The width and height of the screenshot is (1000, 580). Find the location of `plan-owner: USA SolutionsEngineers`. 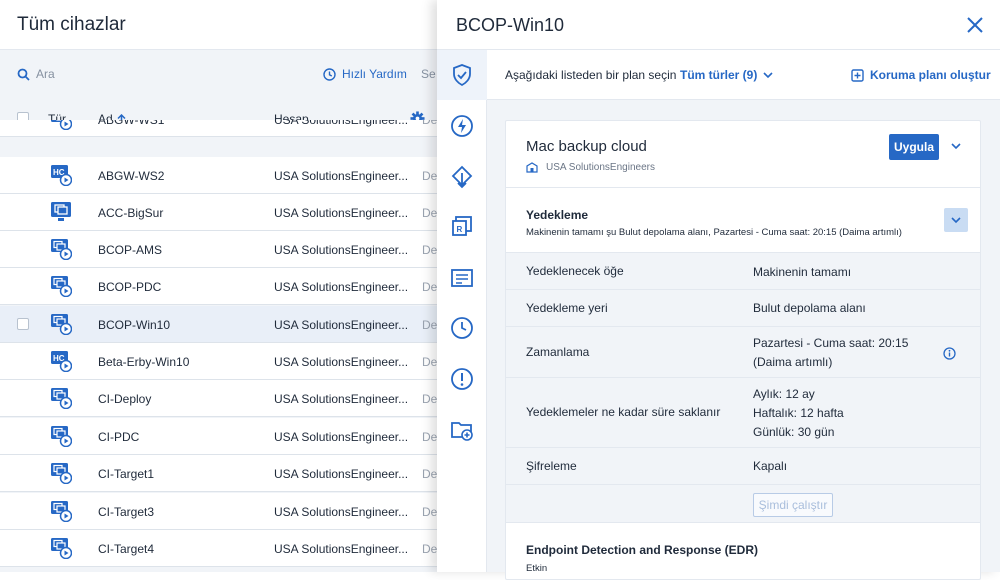

plan-owner: USA SolutionsEngineers is located at coordinates (590, 167).